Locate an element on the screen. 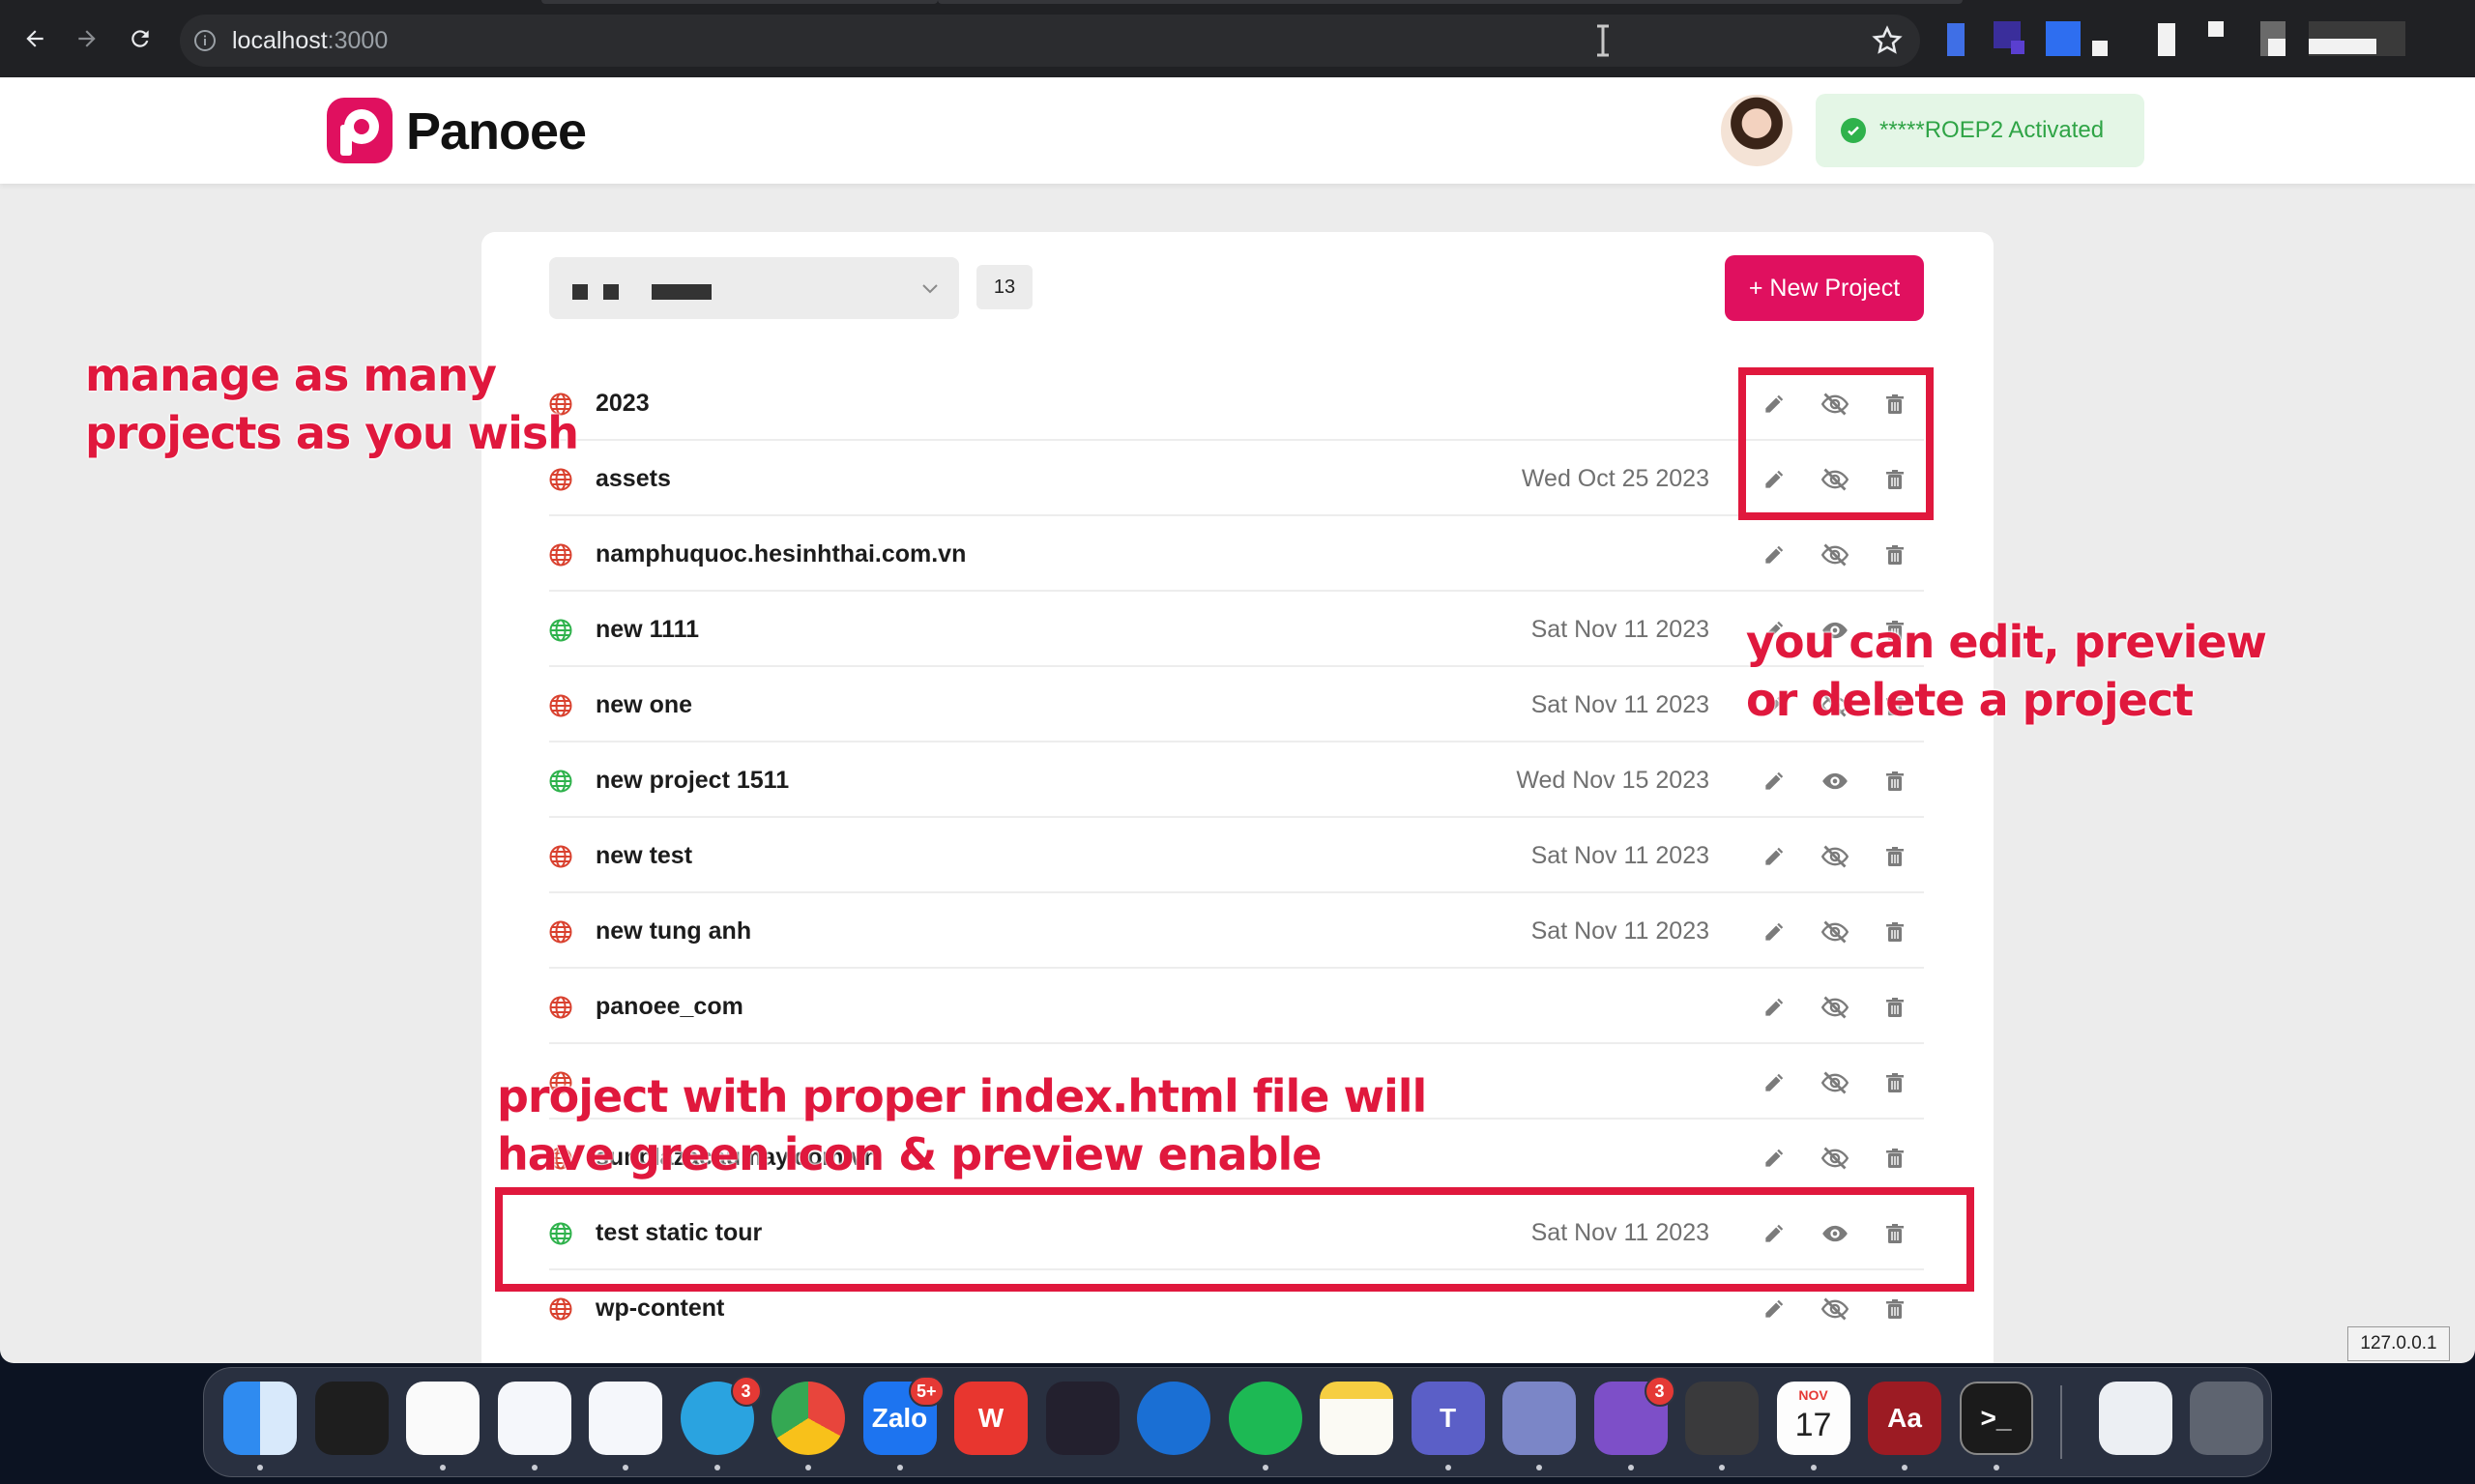 The width and height of the screenshot is (2475, 1484). reload-button is located at coordinates (140, 39).